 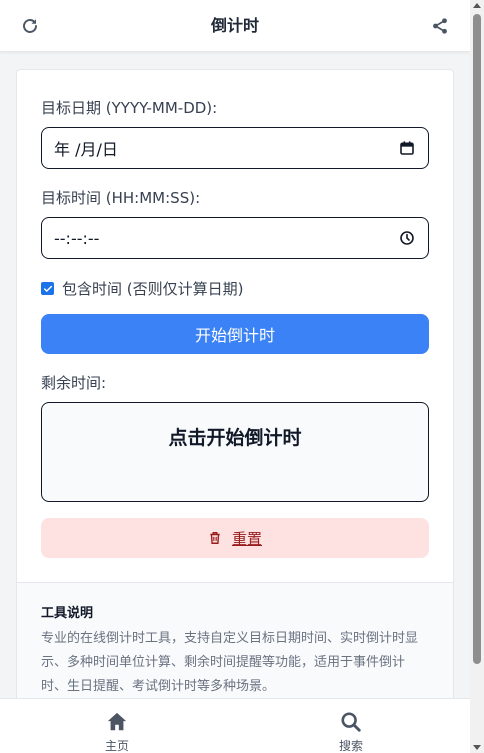 I want to click on reset-button: 重置, so click(x=235, y=538).